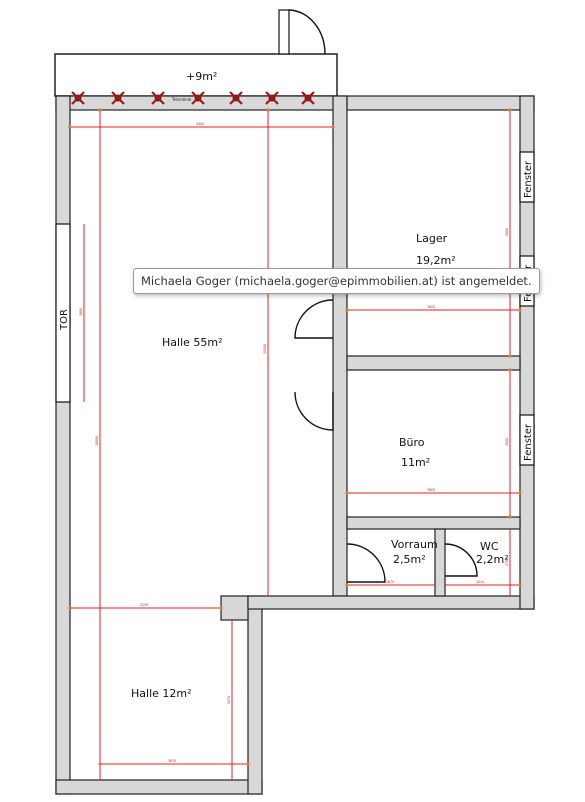  Describe the element at coordinates (234, 608) in the screenshot. I see `wall-corner-block` at that location.